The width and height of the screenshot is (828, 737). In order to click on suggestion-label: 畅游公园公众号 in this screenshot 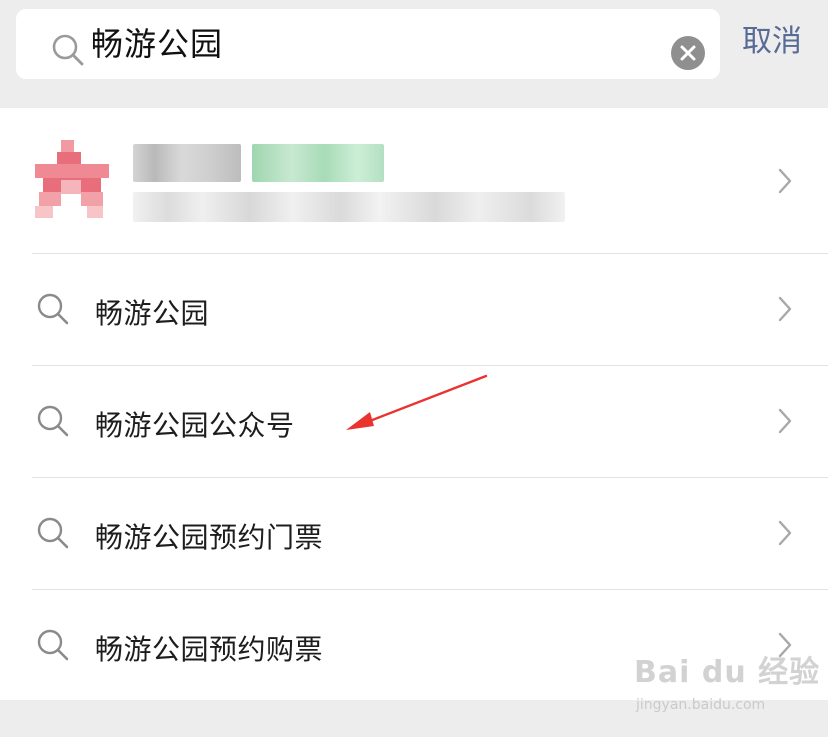, I will do `click(195, 425)`.